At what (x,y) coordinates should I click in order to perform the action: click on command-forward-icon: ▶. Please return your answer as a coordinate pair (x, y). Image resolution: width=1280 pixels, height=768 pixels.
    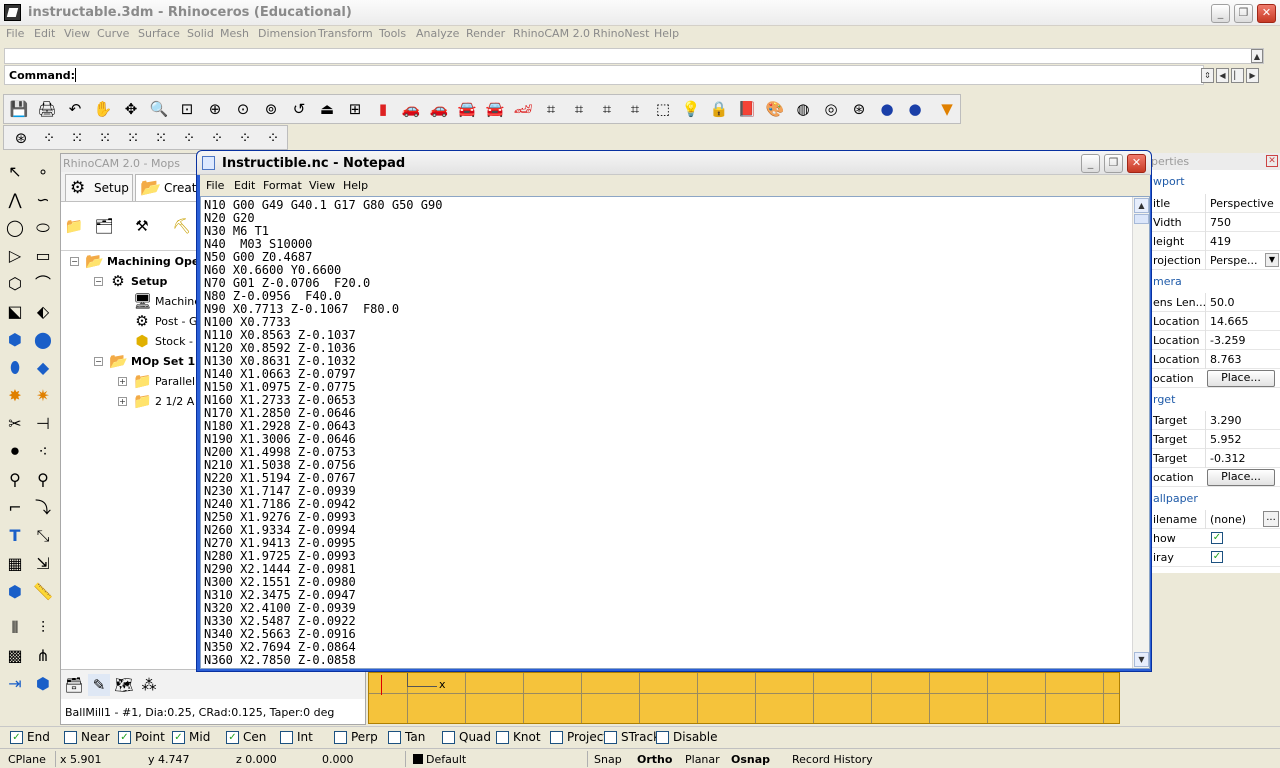
    Looking at the image, I should click on (1252, 75).